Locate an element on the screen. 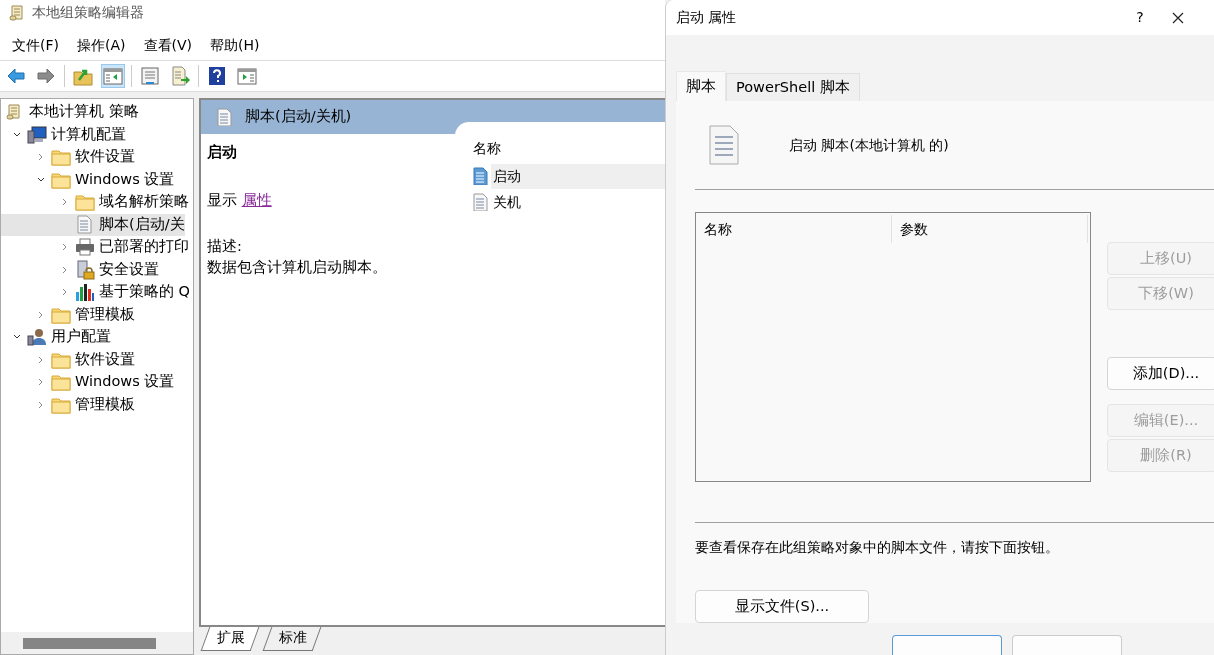  dialog-tab: 脚本 is located at coordinates (701, 86).